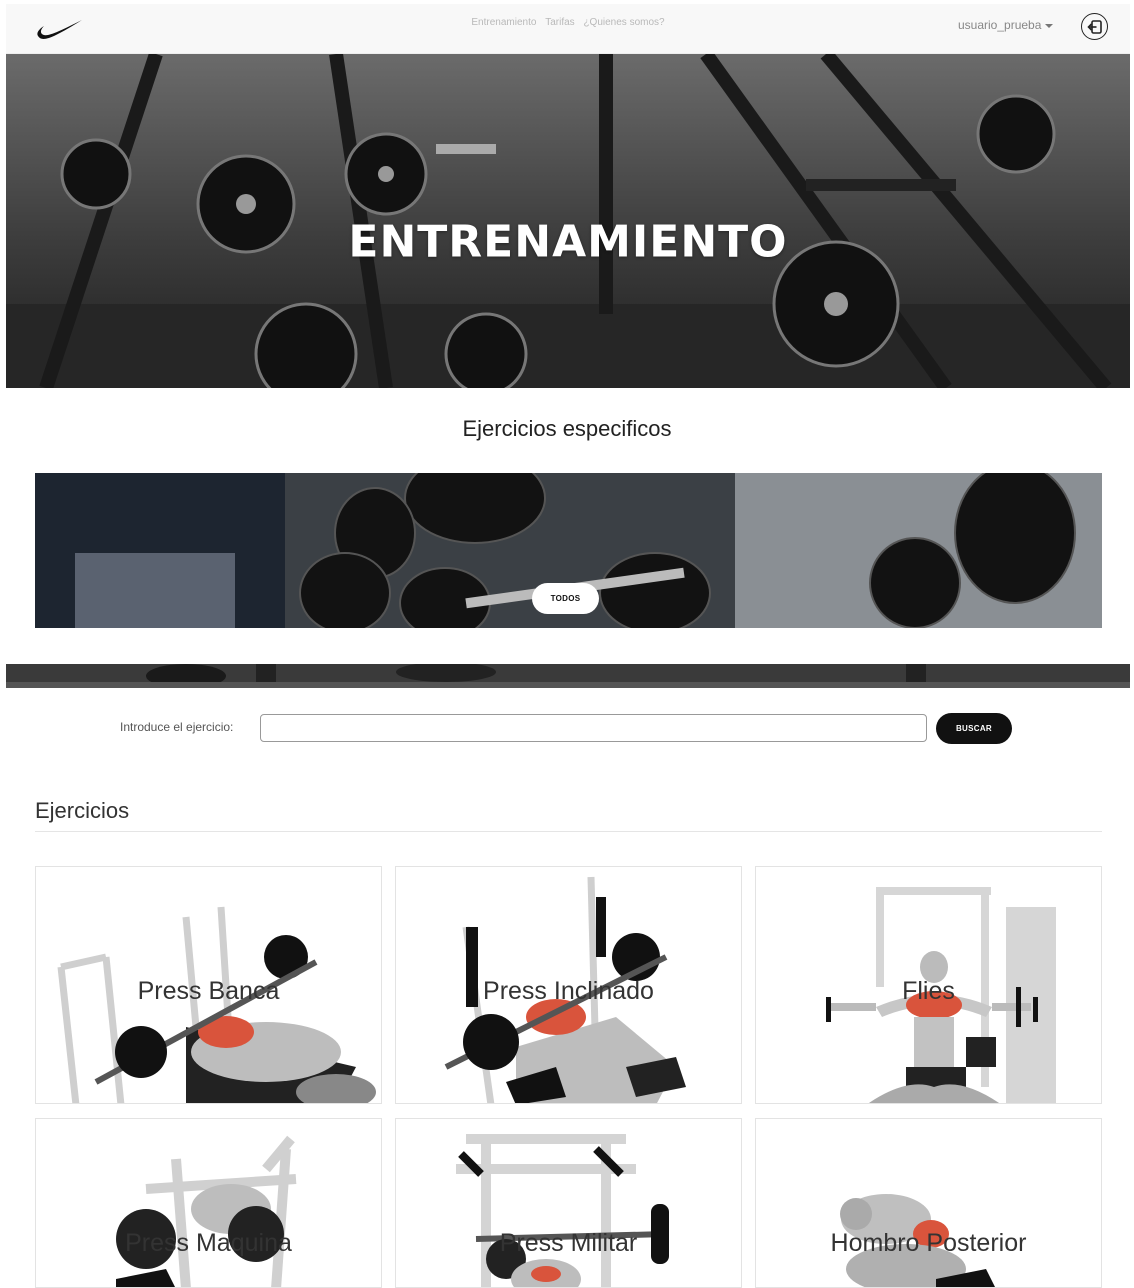 This screenshot has height=1288, width=1134. I want to click on buscar-button: BUSCAR, so click(974, 728).